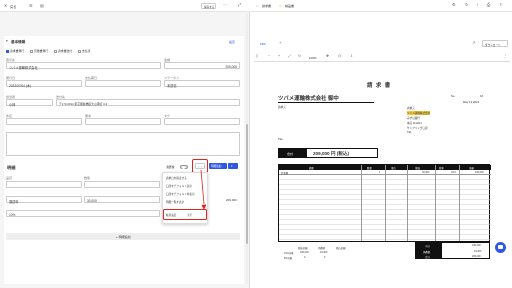  I want to click on save-label: 保存する, so click(209, 8).